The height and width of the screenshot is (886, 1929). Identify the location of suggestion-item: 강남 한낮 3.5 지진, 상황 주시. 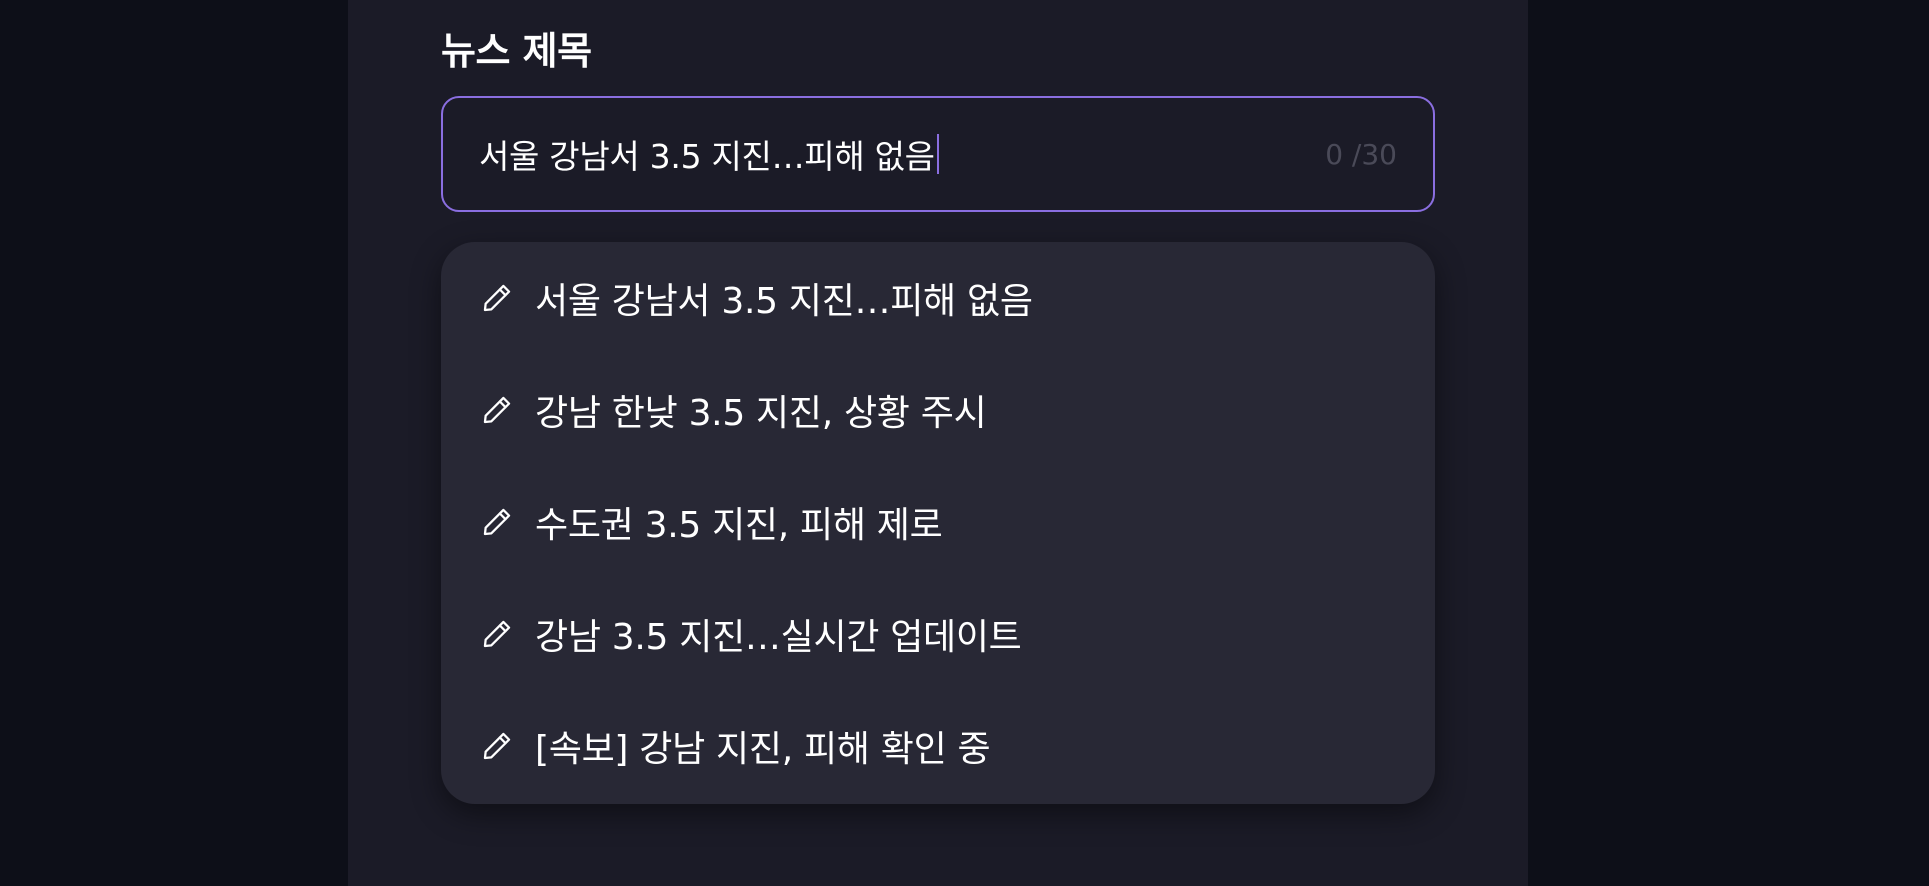
(938, 410).